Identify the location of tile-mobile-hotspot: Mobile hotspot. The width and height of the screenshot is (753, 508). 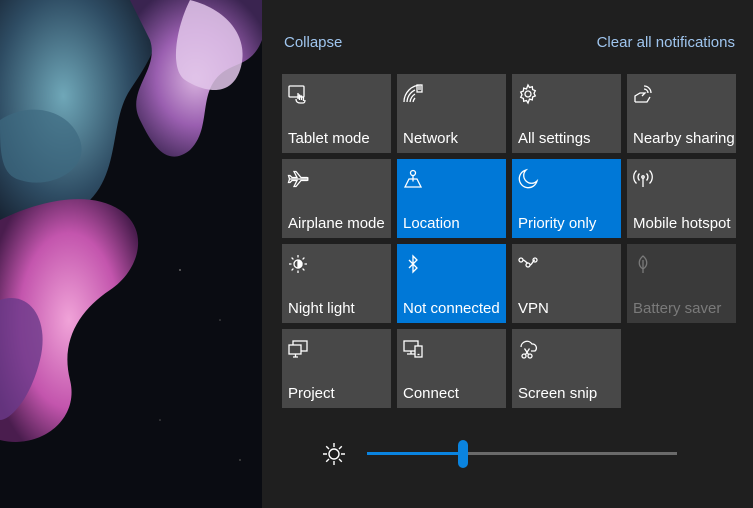
(681, 198).